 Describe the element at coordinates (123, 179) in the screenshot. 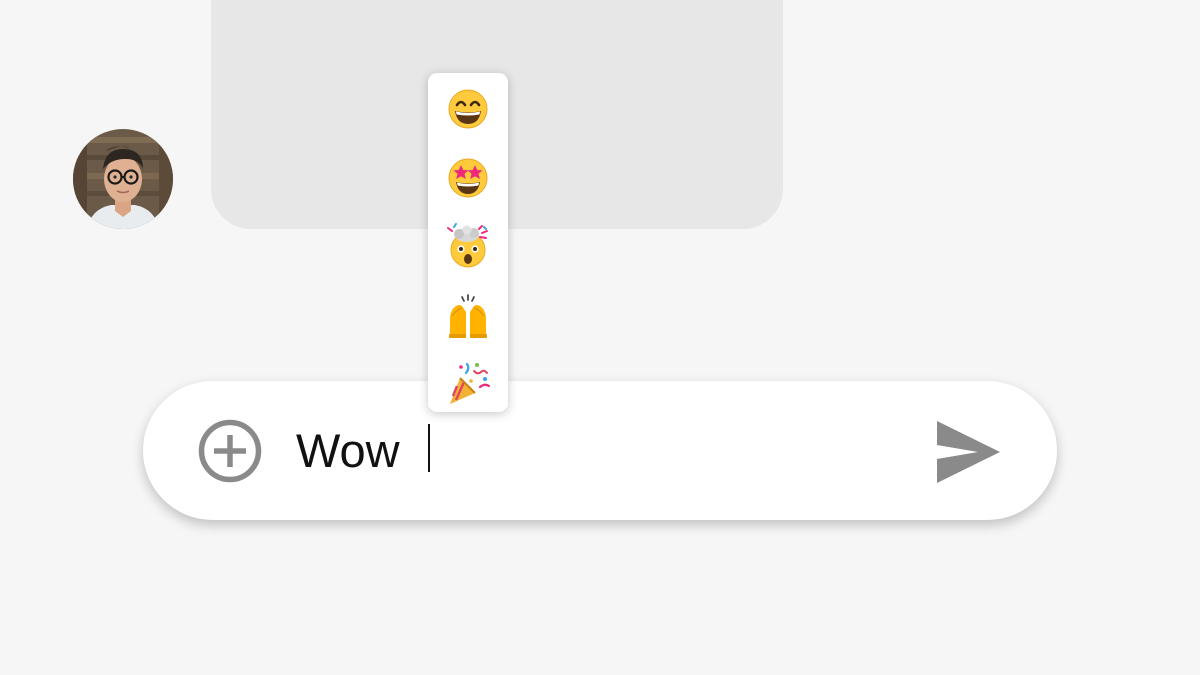

I see `avatar` at that location.